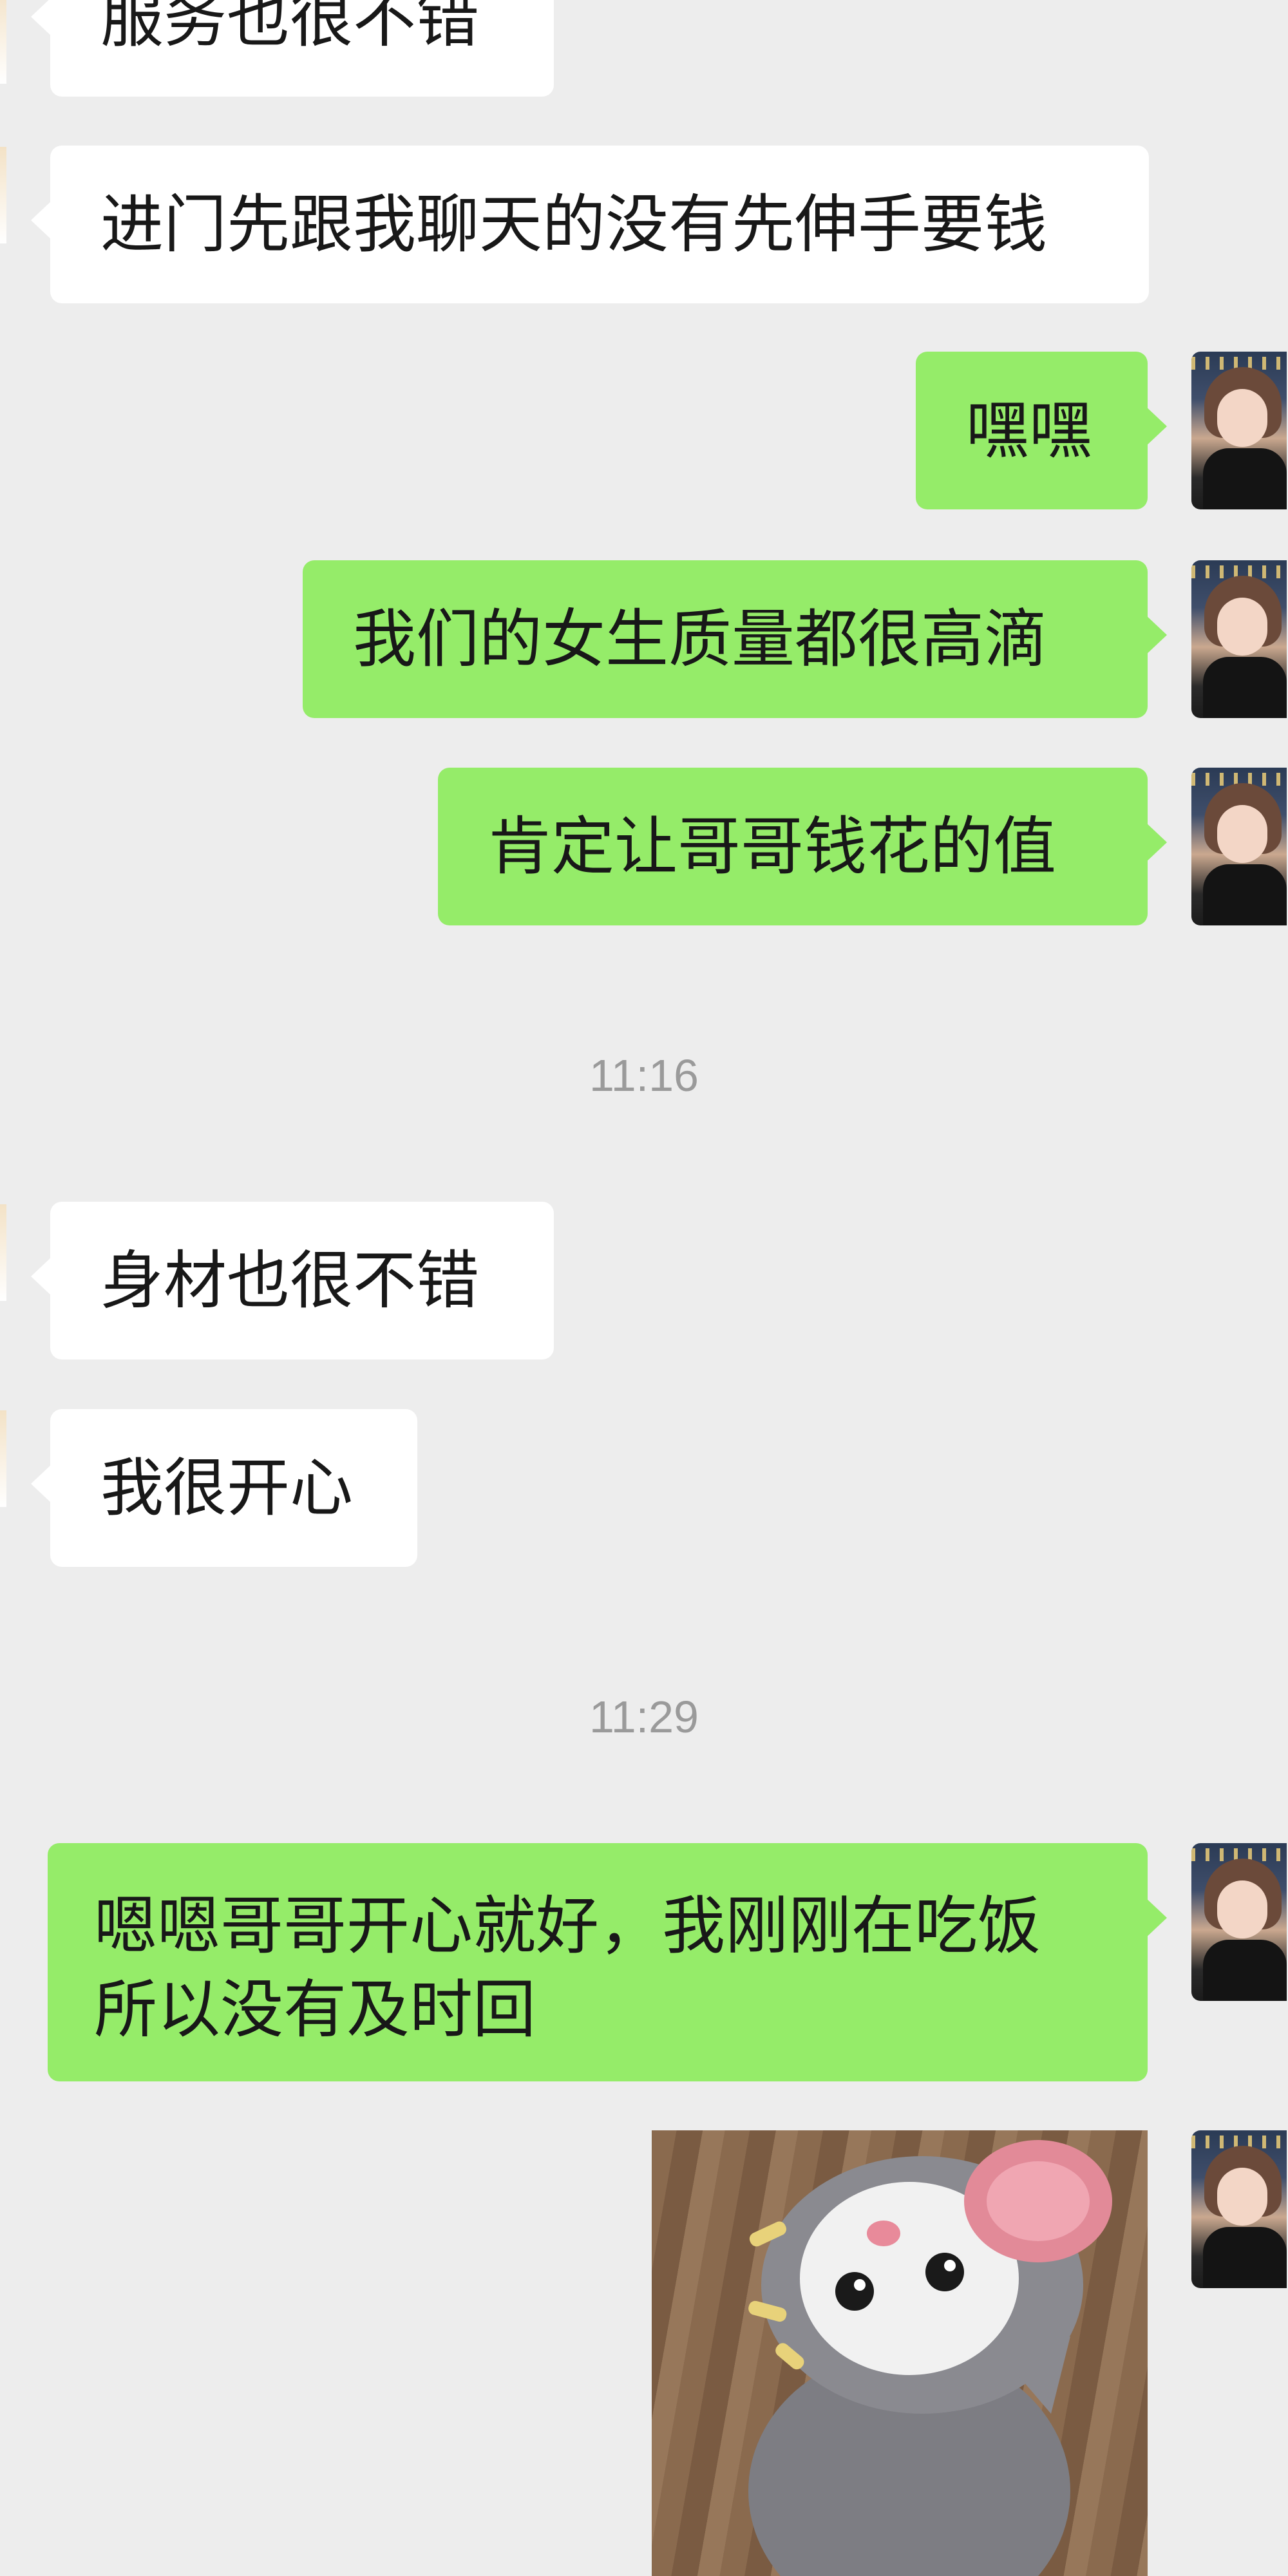 This screenshot has width=1288, height=2576. Describe the element at coordinates (930, 2358) in the screenshot. I see `cat-photo-icon` at that location.